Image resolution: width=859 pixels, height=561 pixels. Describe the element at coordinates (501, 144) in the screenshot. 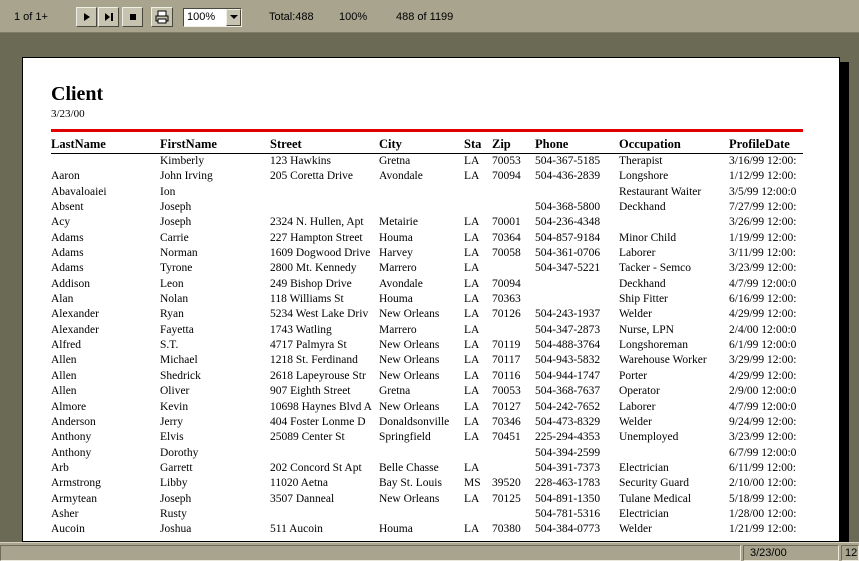

I see `column-header-zip: Zip` at that location.